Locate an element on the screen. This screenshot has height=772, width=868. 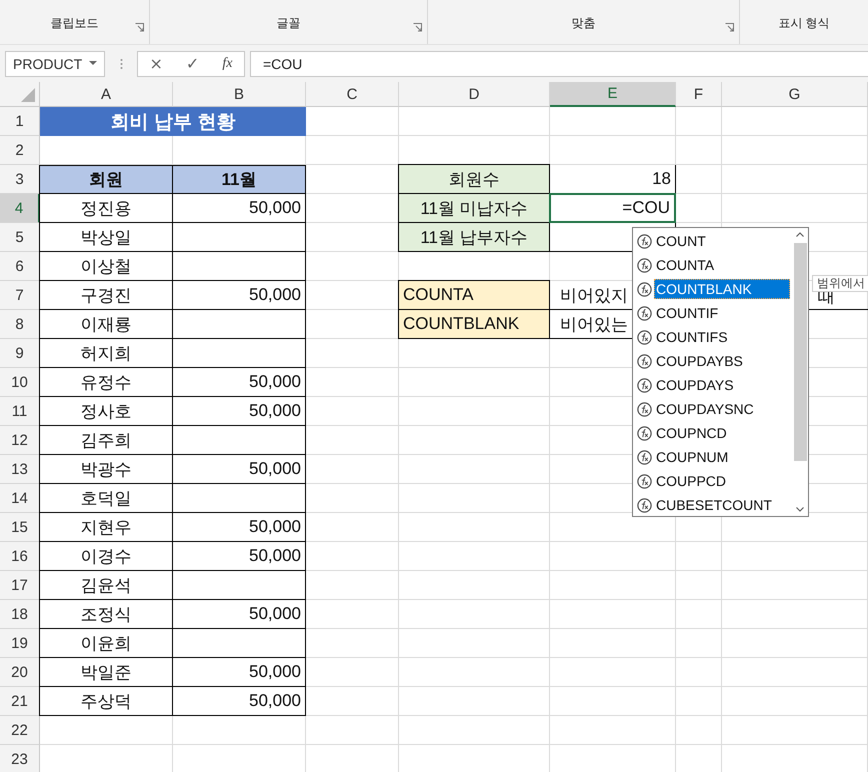
scroll-down-icon is located at coordinates (800, 509).